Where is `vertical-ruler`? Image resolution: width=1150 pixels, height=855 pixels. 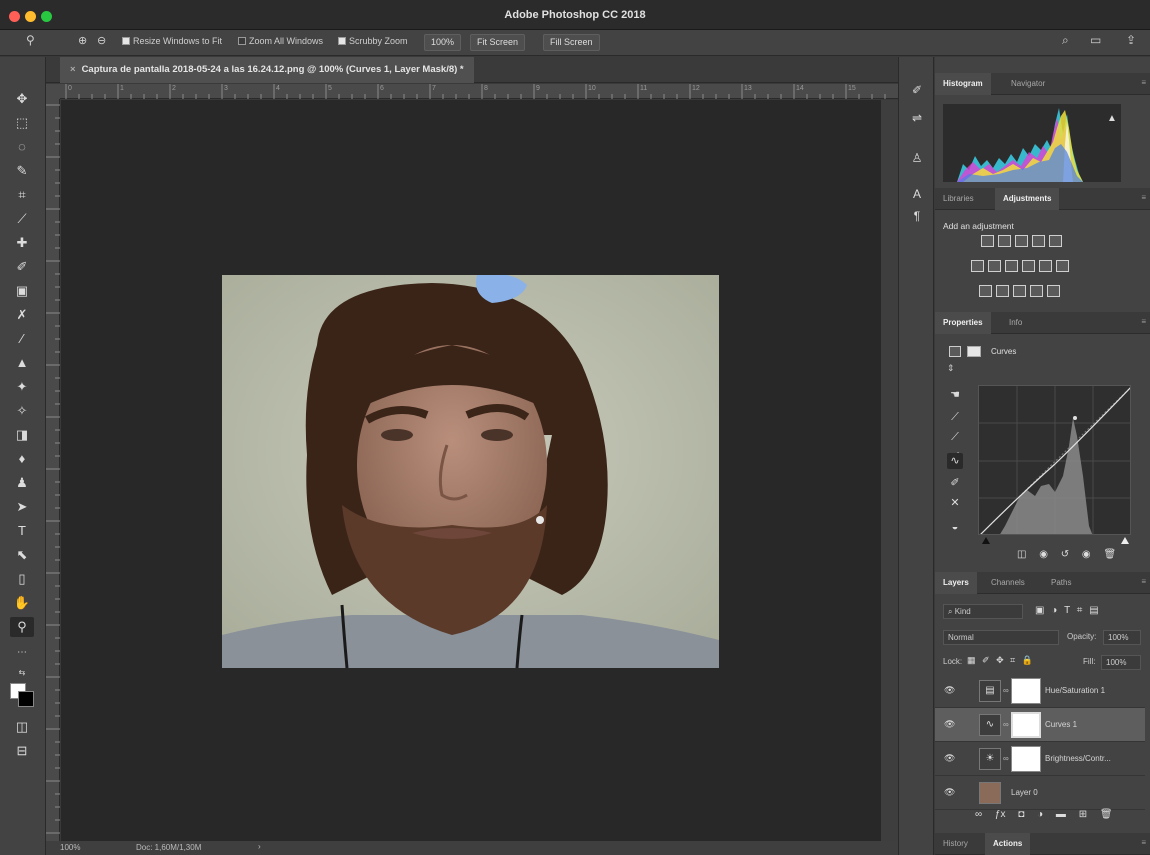
vertical-ruler is located at coordinates (53, 470).